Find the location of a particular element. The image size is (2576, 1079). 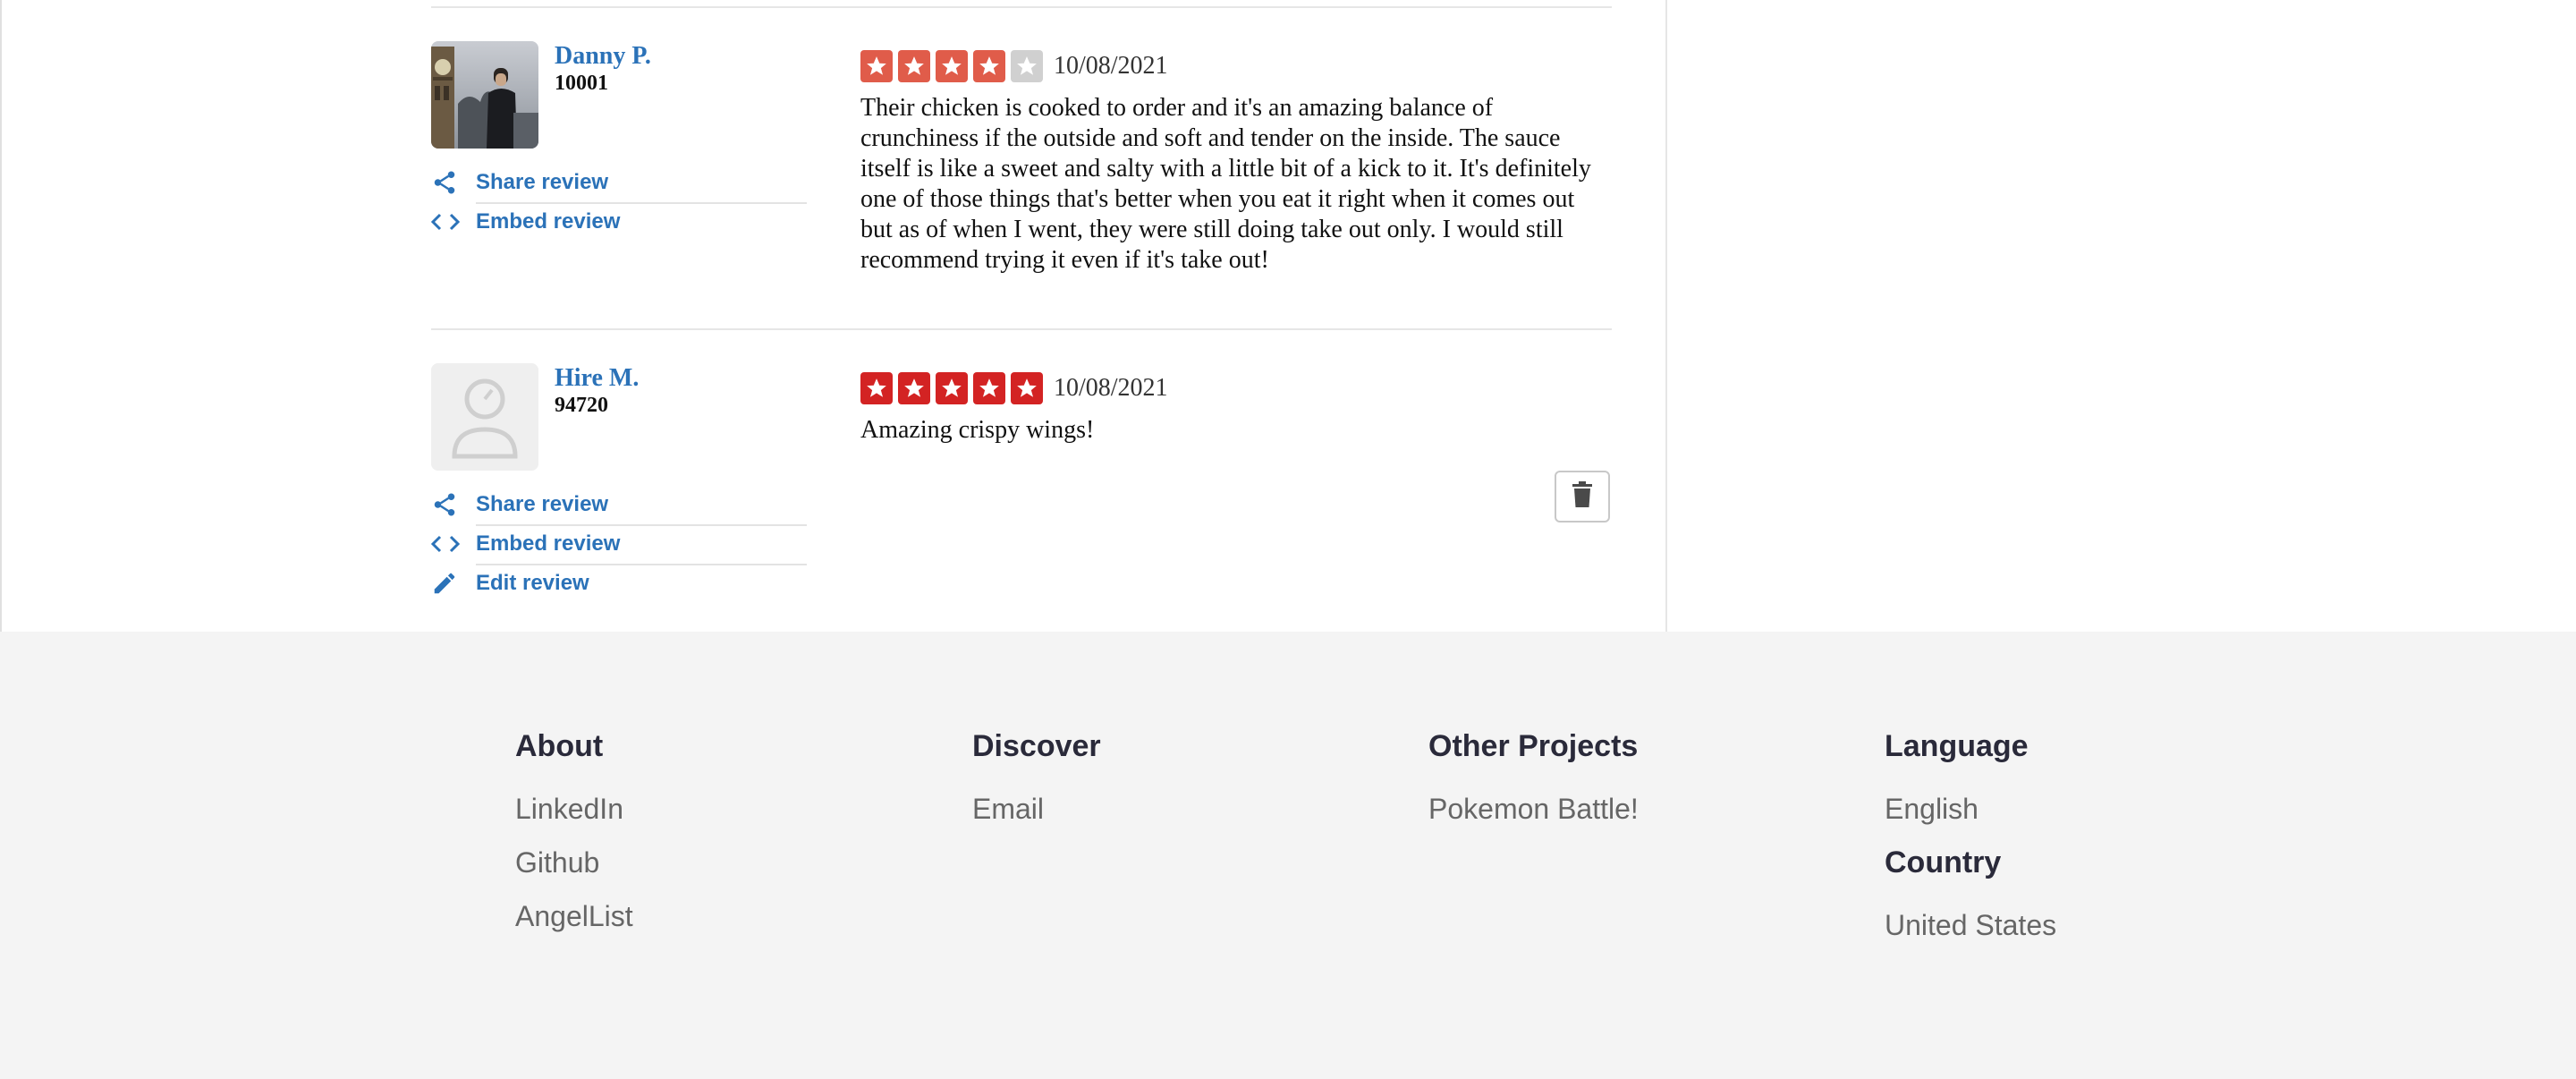

user-zip: 10001 is located at coordinates (581, 83).